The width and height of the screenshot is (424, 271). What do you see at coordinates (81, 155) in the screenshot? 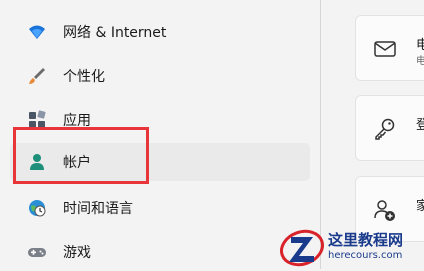
I see `highlight-box` at bounding box center [81, 155].